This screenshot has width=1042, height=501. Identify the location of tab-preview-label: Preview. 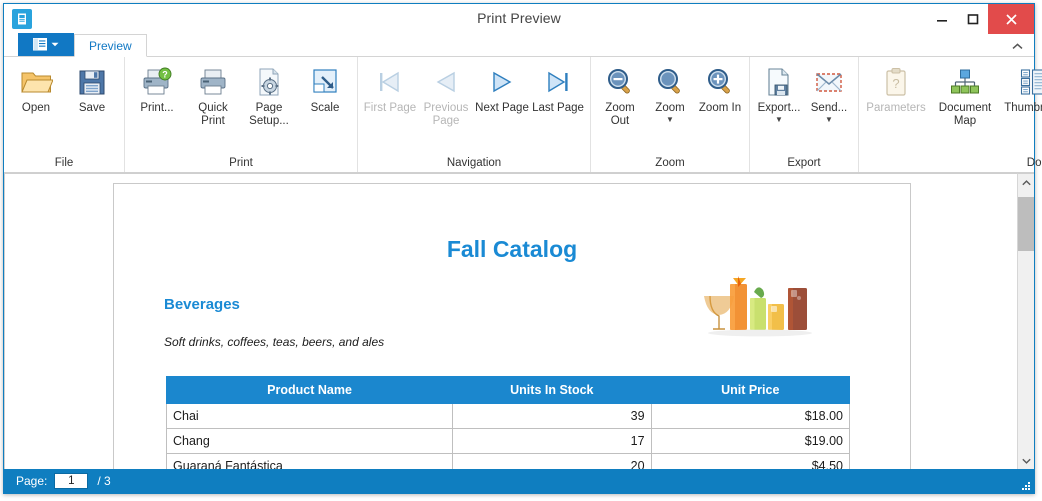
(110, 45).